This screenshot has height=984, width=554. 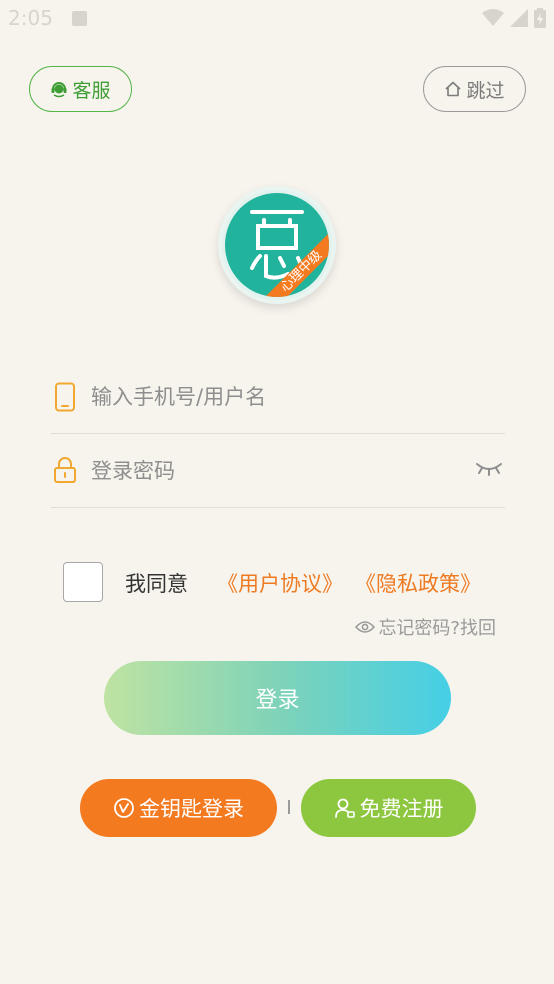 I want to click on register-button: 免费注册, so click(x=388, y=808).